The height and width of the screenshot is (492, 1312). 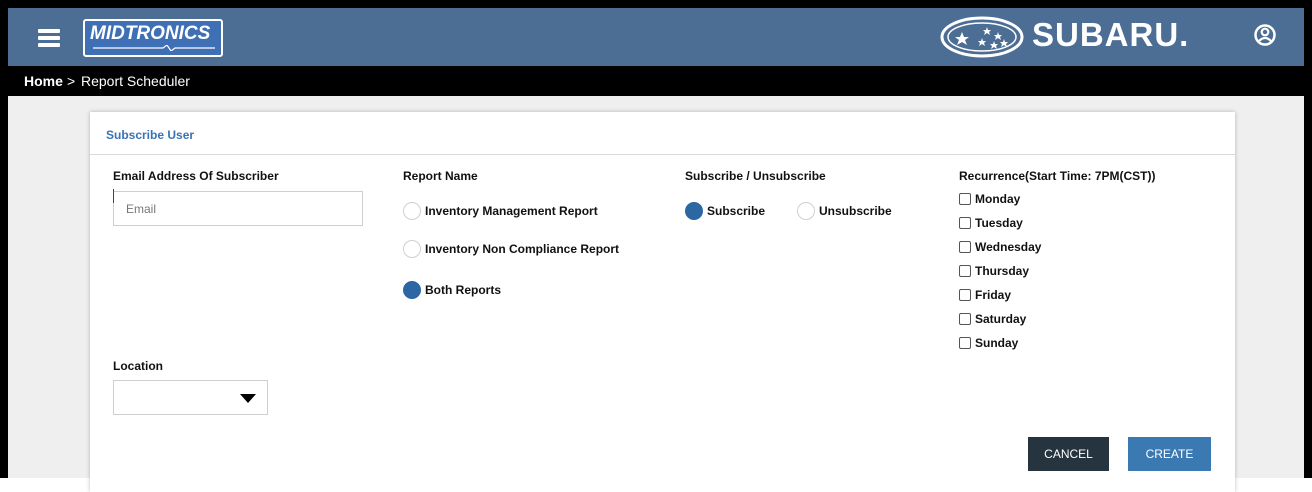 What do you see at coordinates (150, 33) in the screenshot?
I see `midtronics-logo-text: MIDTRONICS` at bounding box center [150, 33].